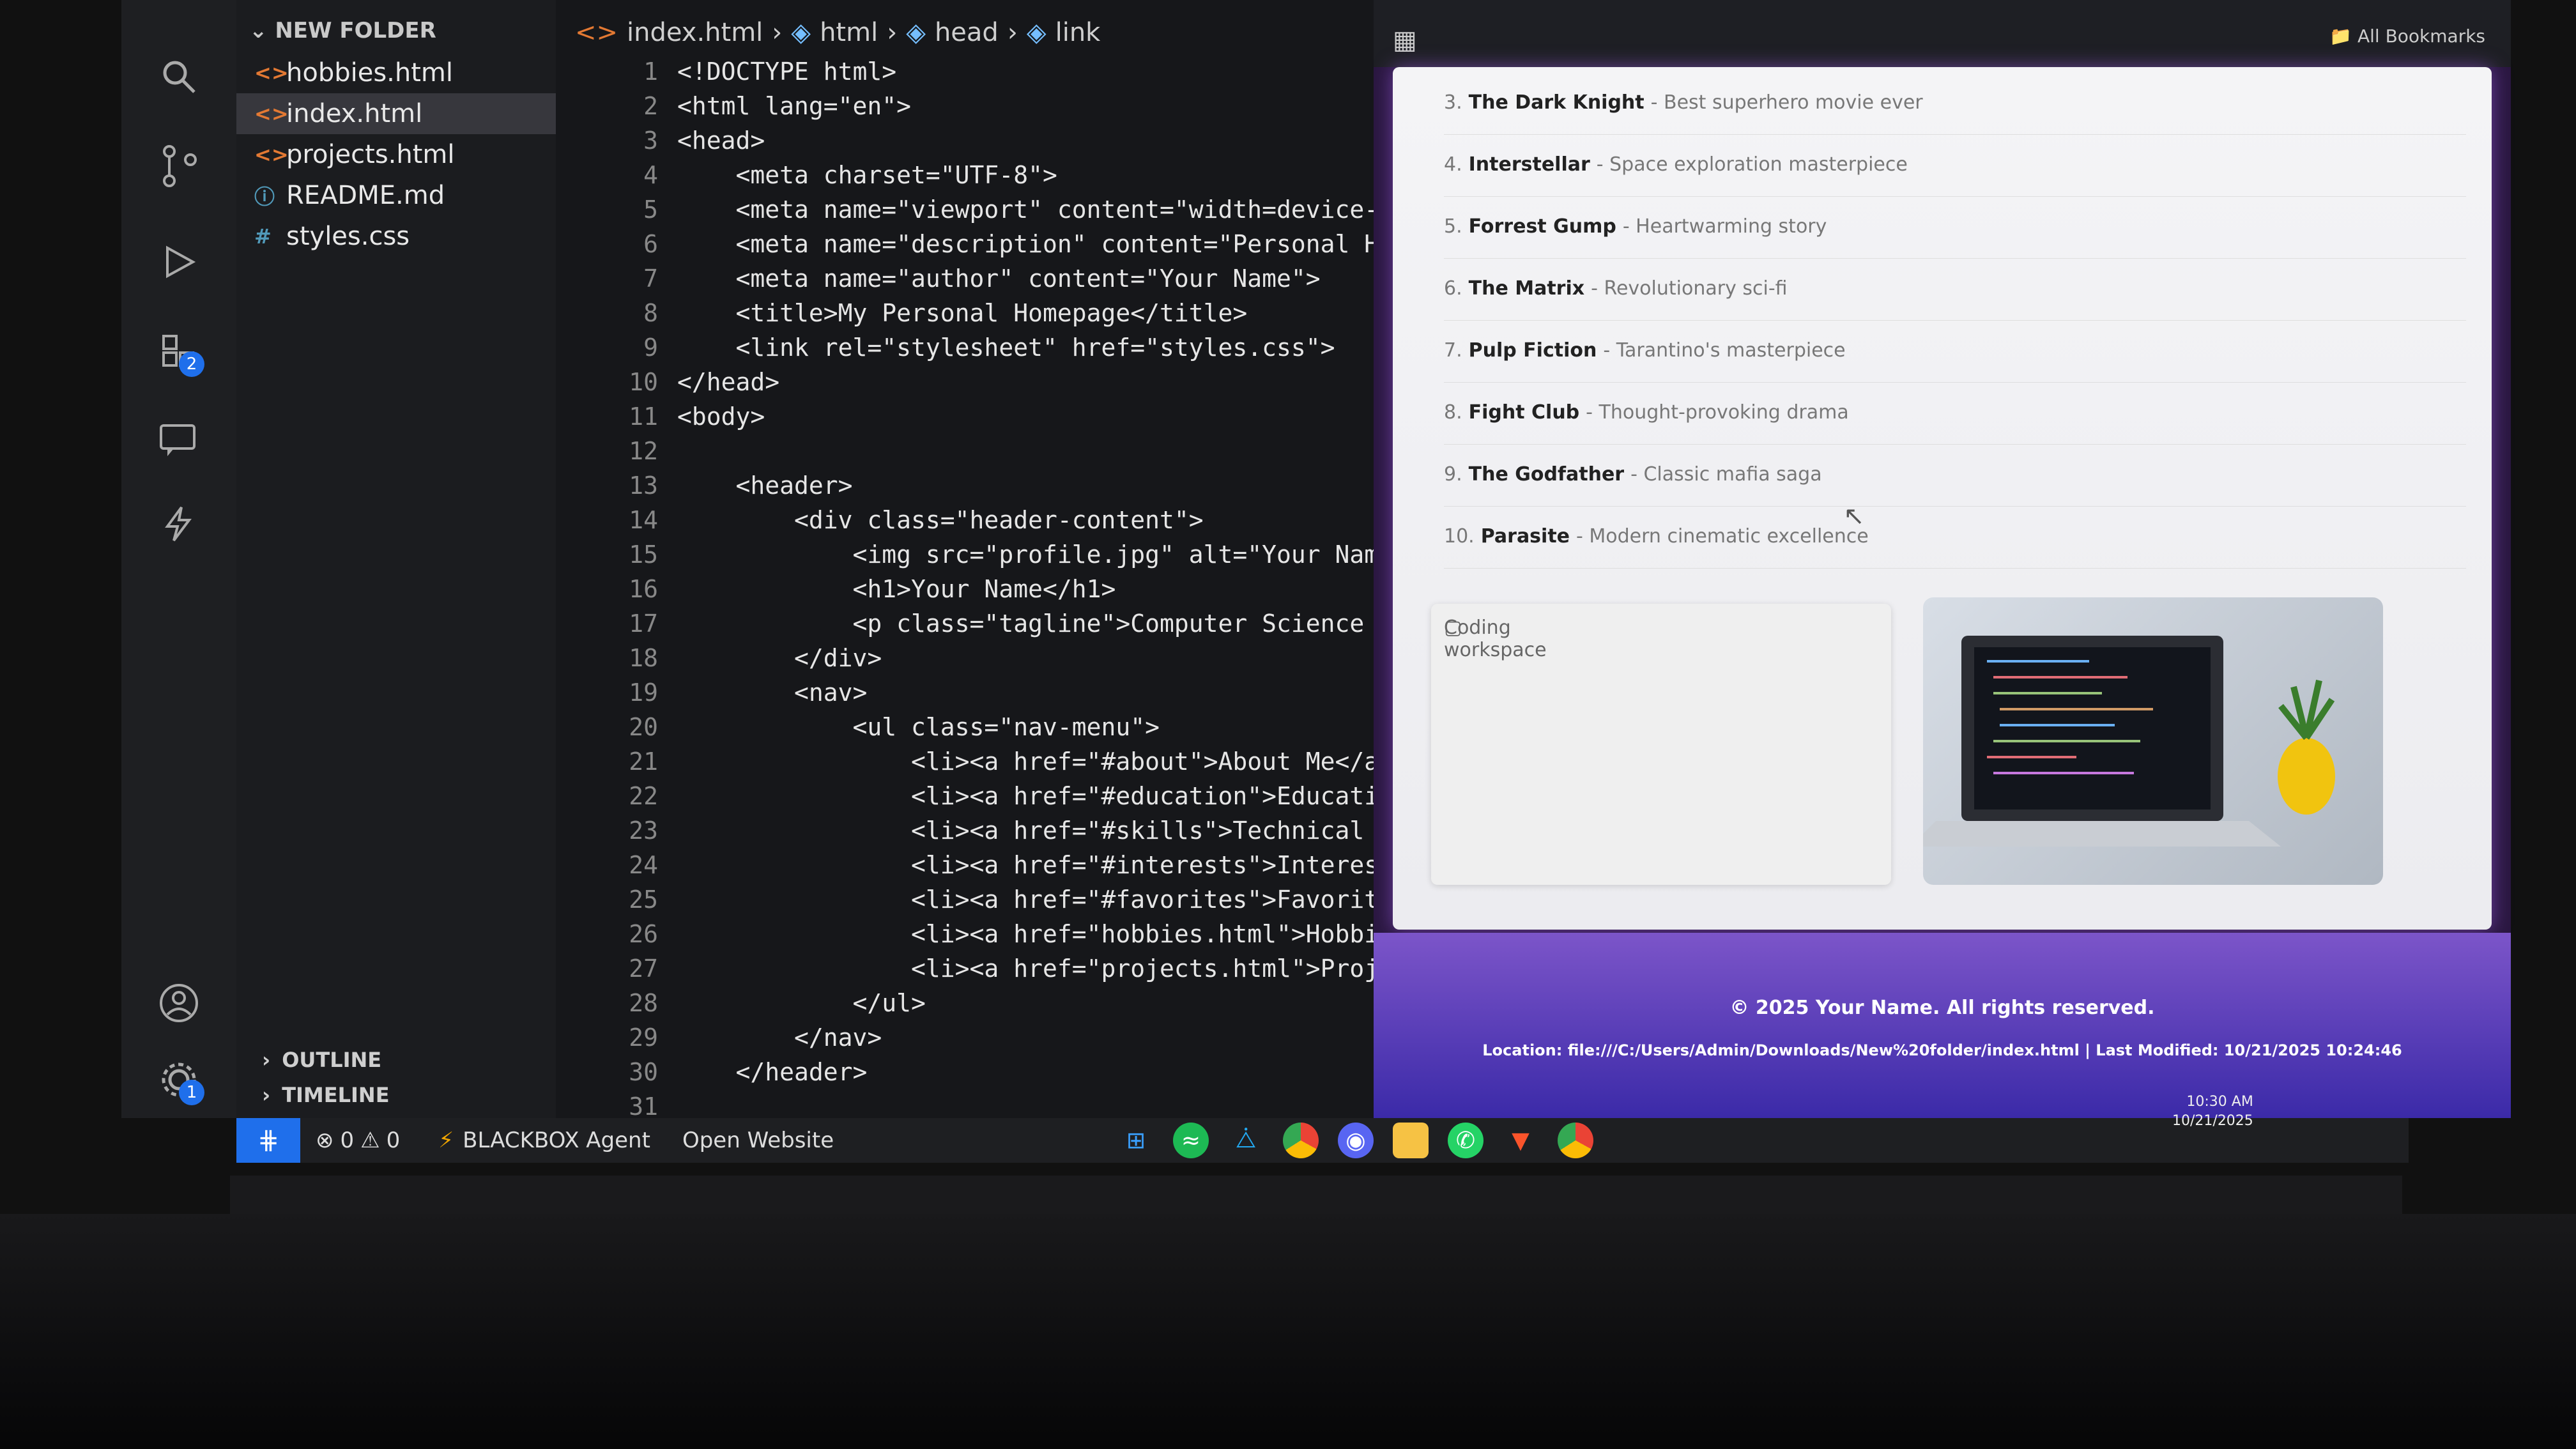 The width and height of the screenshot is (2576, 1449). I want to click on extensions-badge: 2, so click(191, 364).